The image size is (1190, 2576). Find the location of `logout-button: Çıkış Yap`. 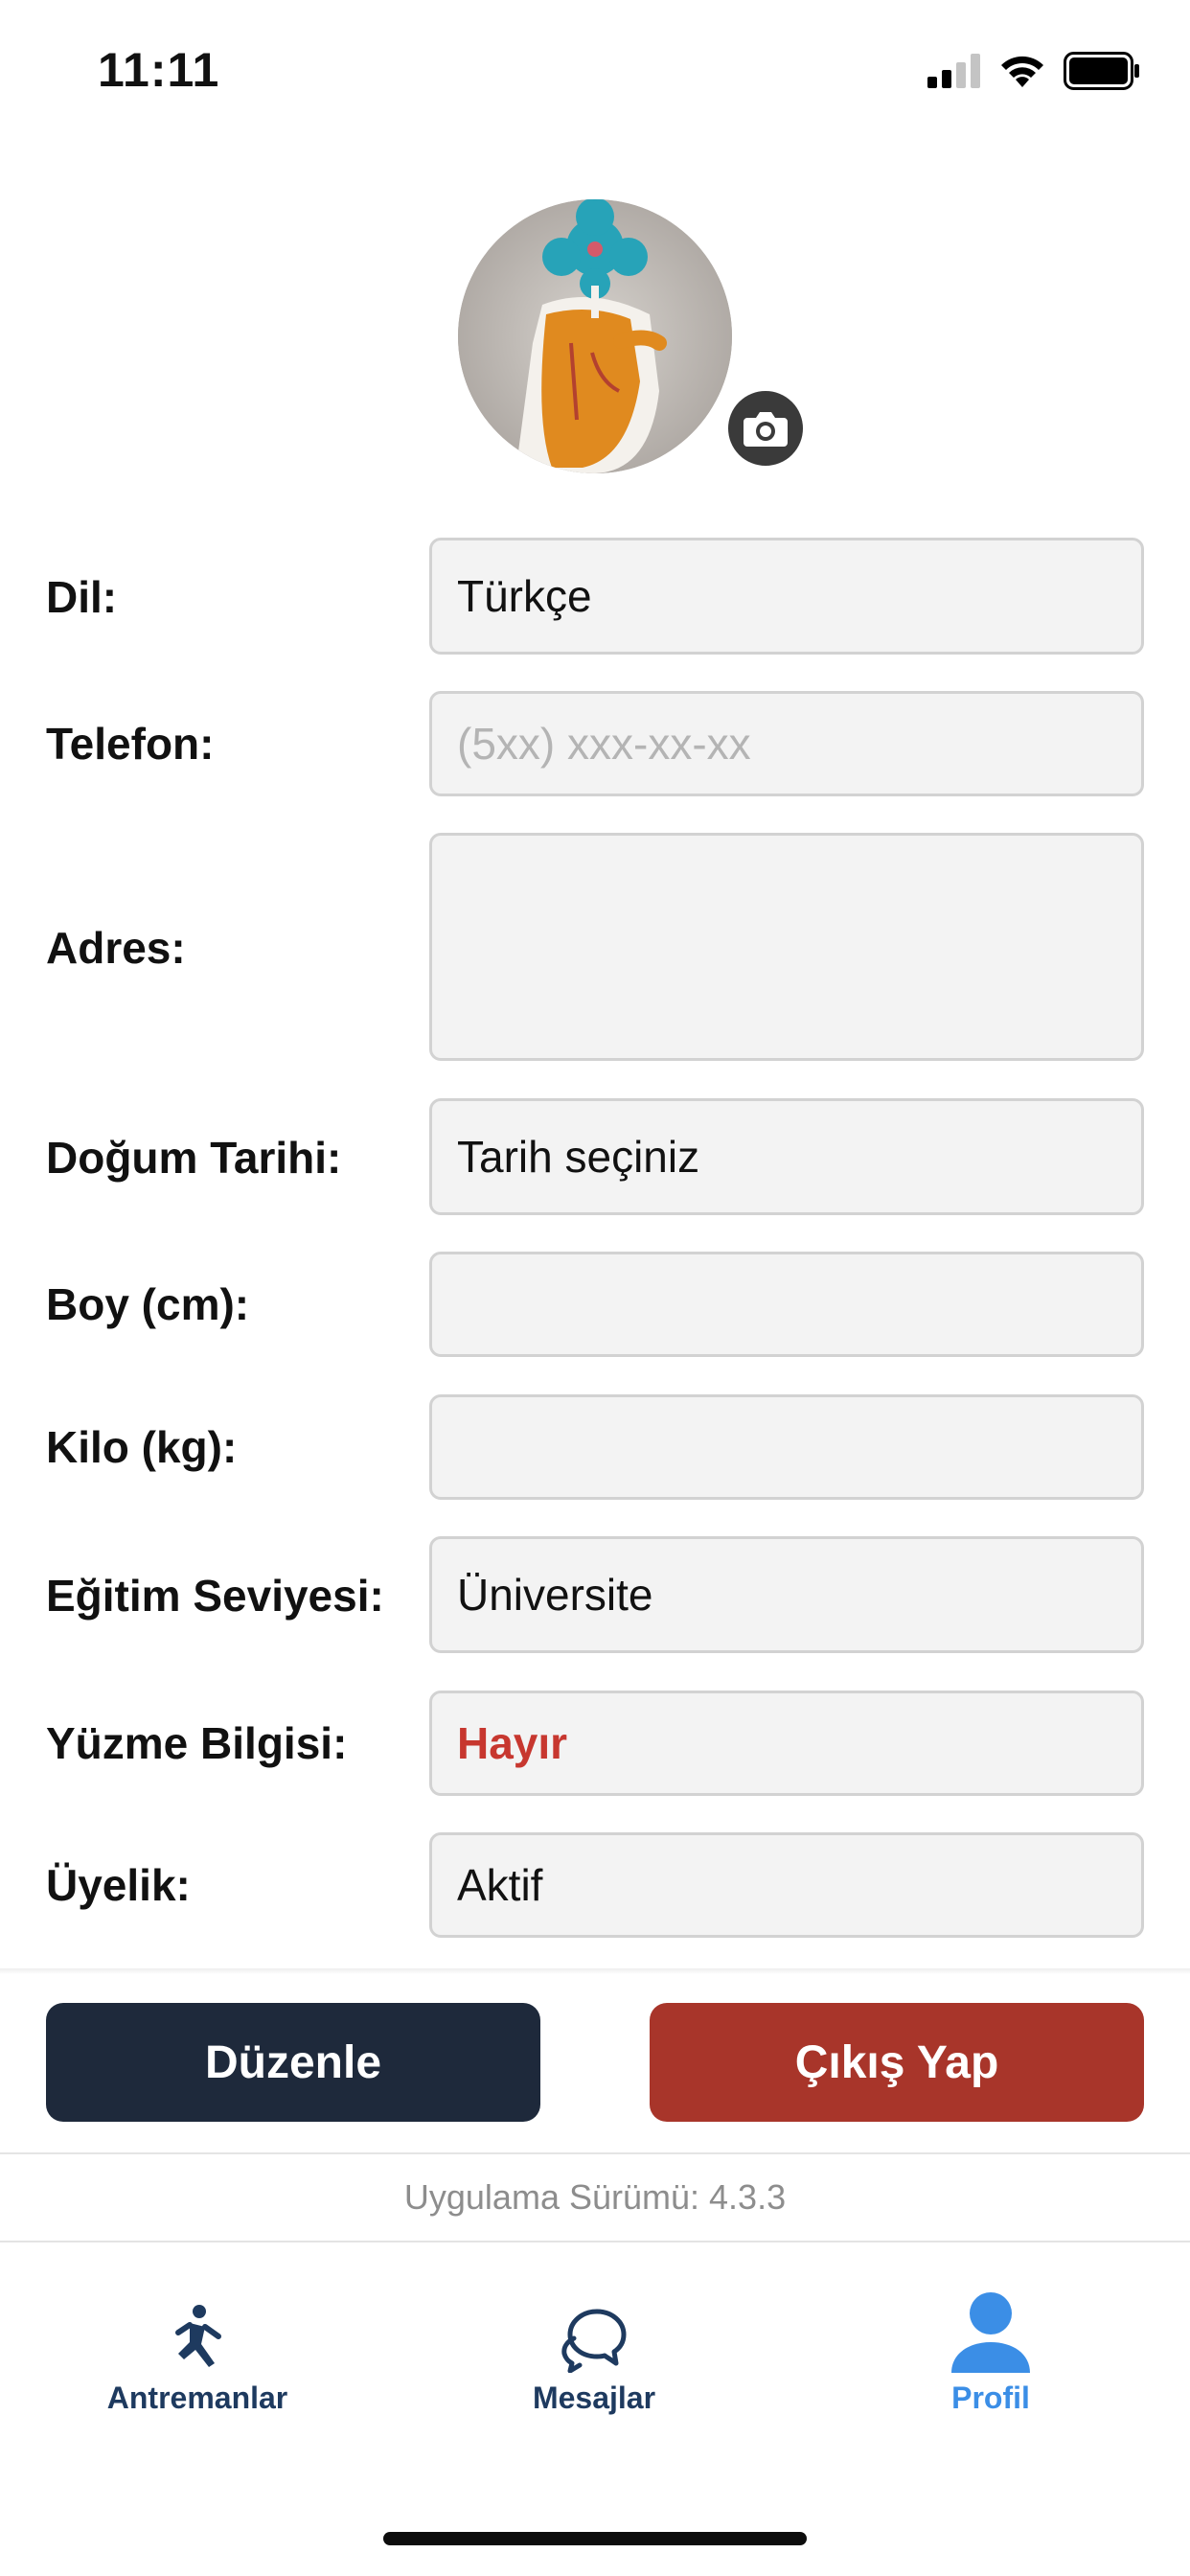

logout-button: Çıkış Yap is located at coordinates (897, 2062).